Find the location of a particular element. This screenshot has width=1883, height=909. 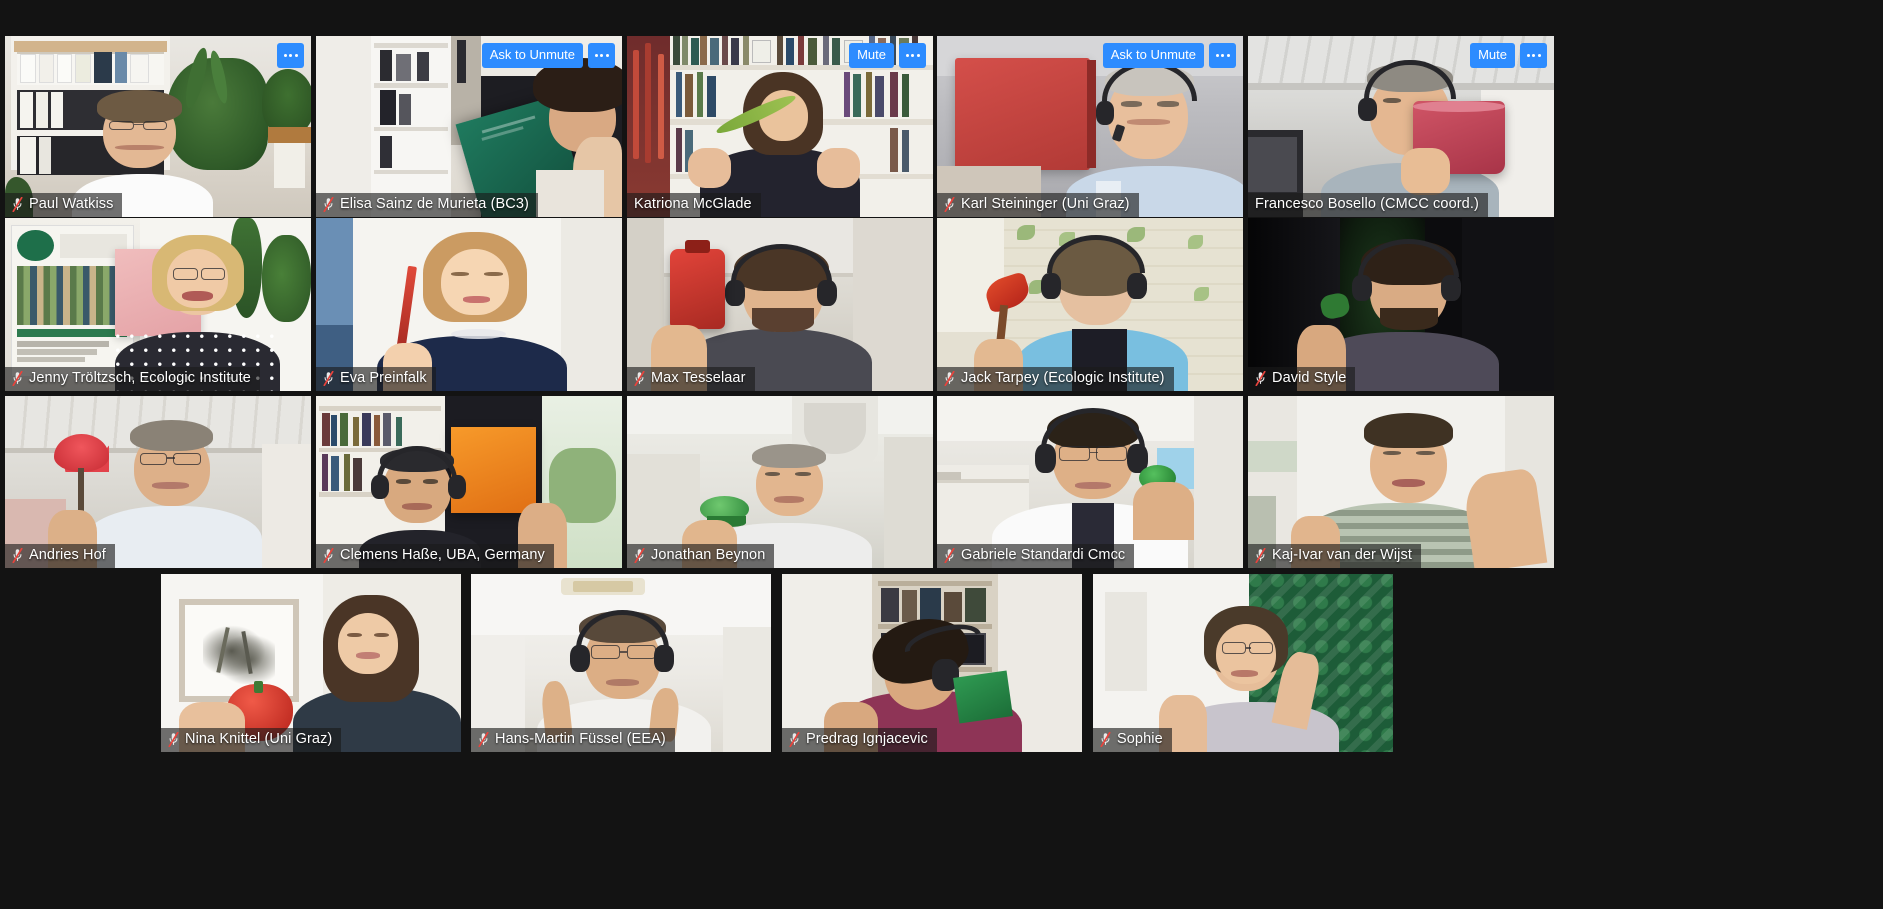

participant-video-eva-preinfalk is located at coordinates (469, 304).